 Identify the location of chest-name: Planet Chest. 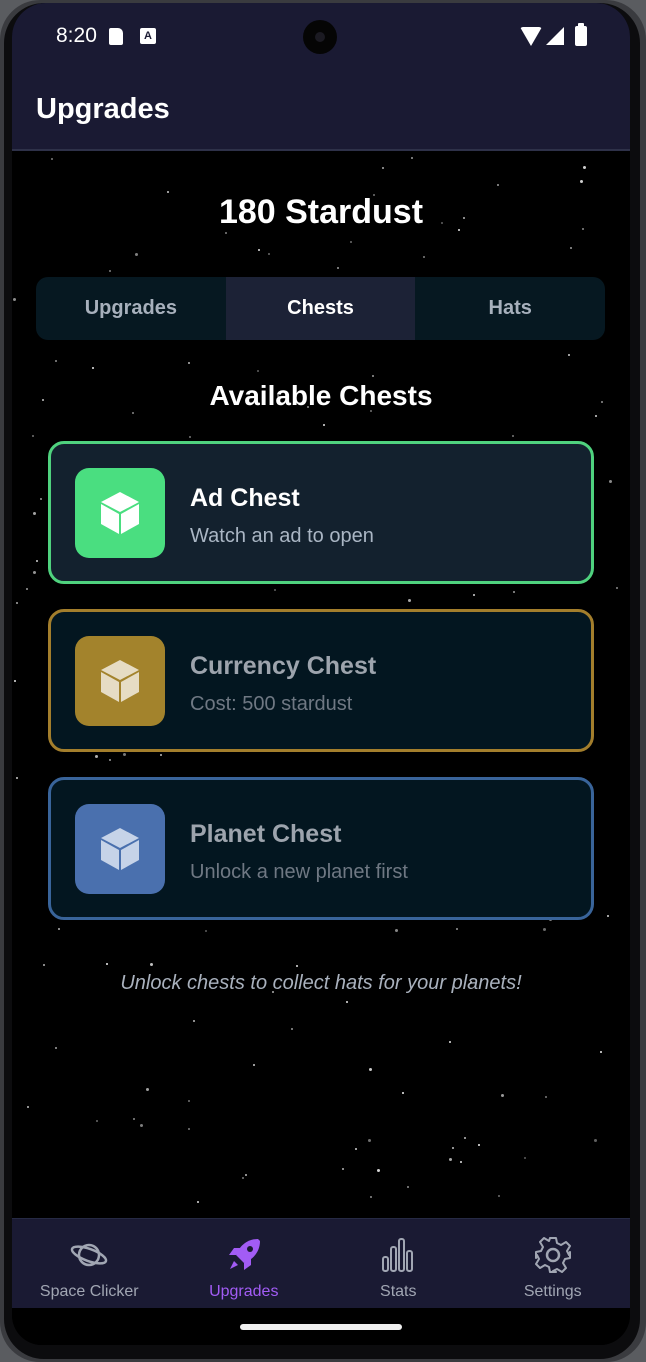
(266, 834).